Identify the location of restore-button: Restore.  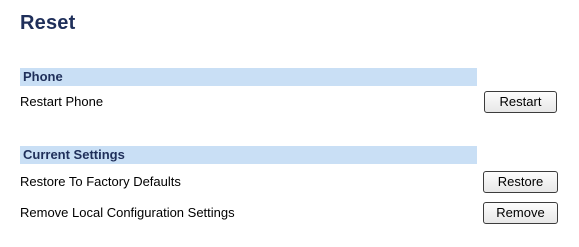
(520, 182).